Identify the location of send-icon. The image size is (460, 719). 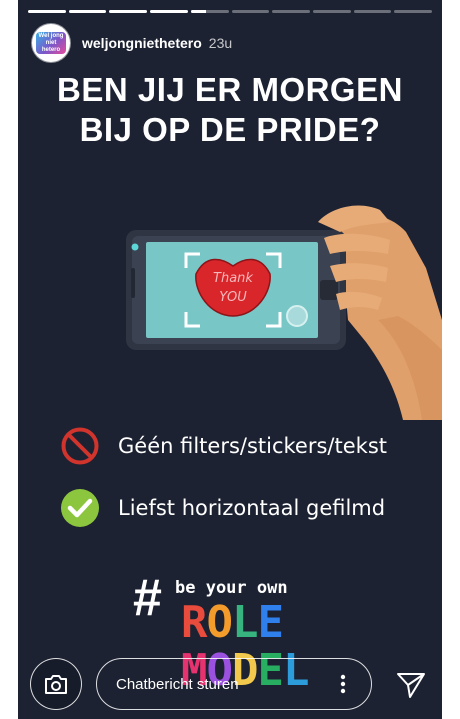
(411, 685).